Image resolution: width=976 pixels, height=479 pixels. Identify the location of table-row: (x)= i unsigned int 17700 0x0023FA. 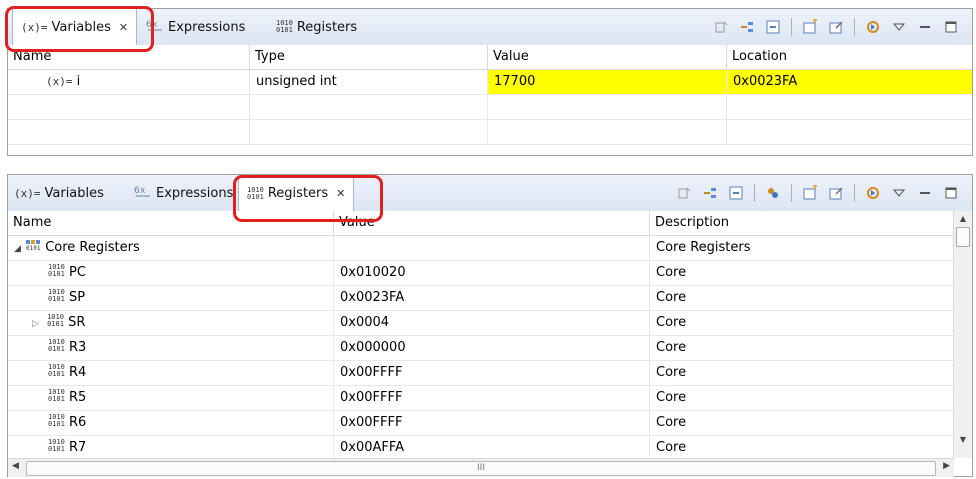
(490, 82).